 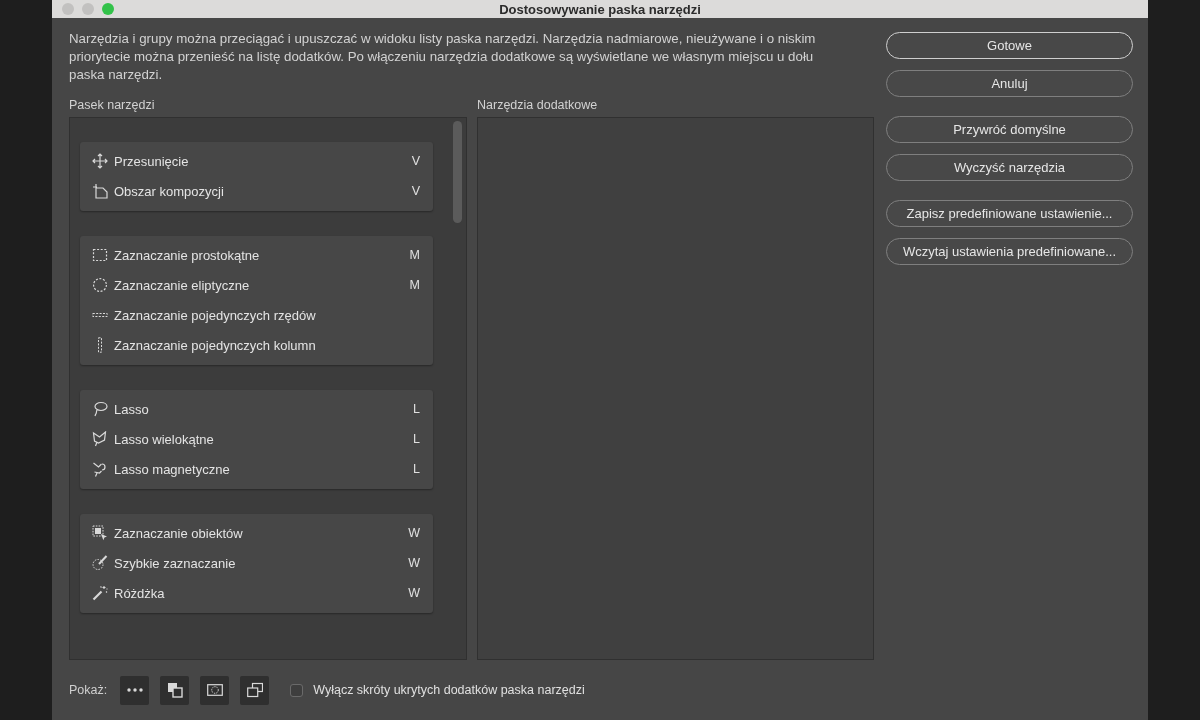 What do you see at coordinates (100, 285) in the screenshot?
I see `elliptical-marquee-icon` at bounding box center [100, 285].